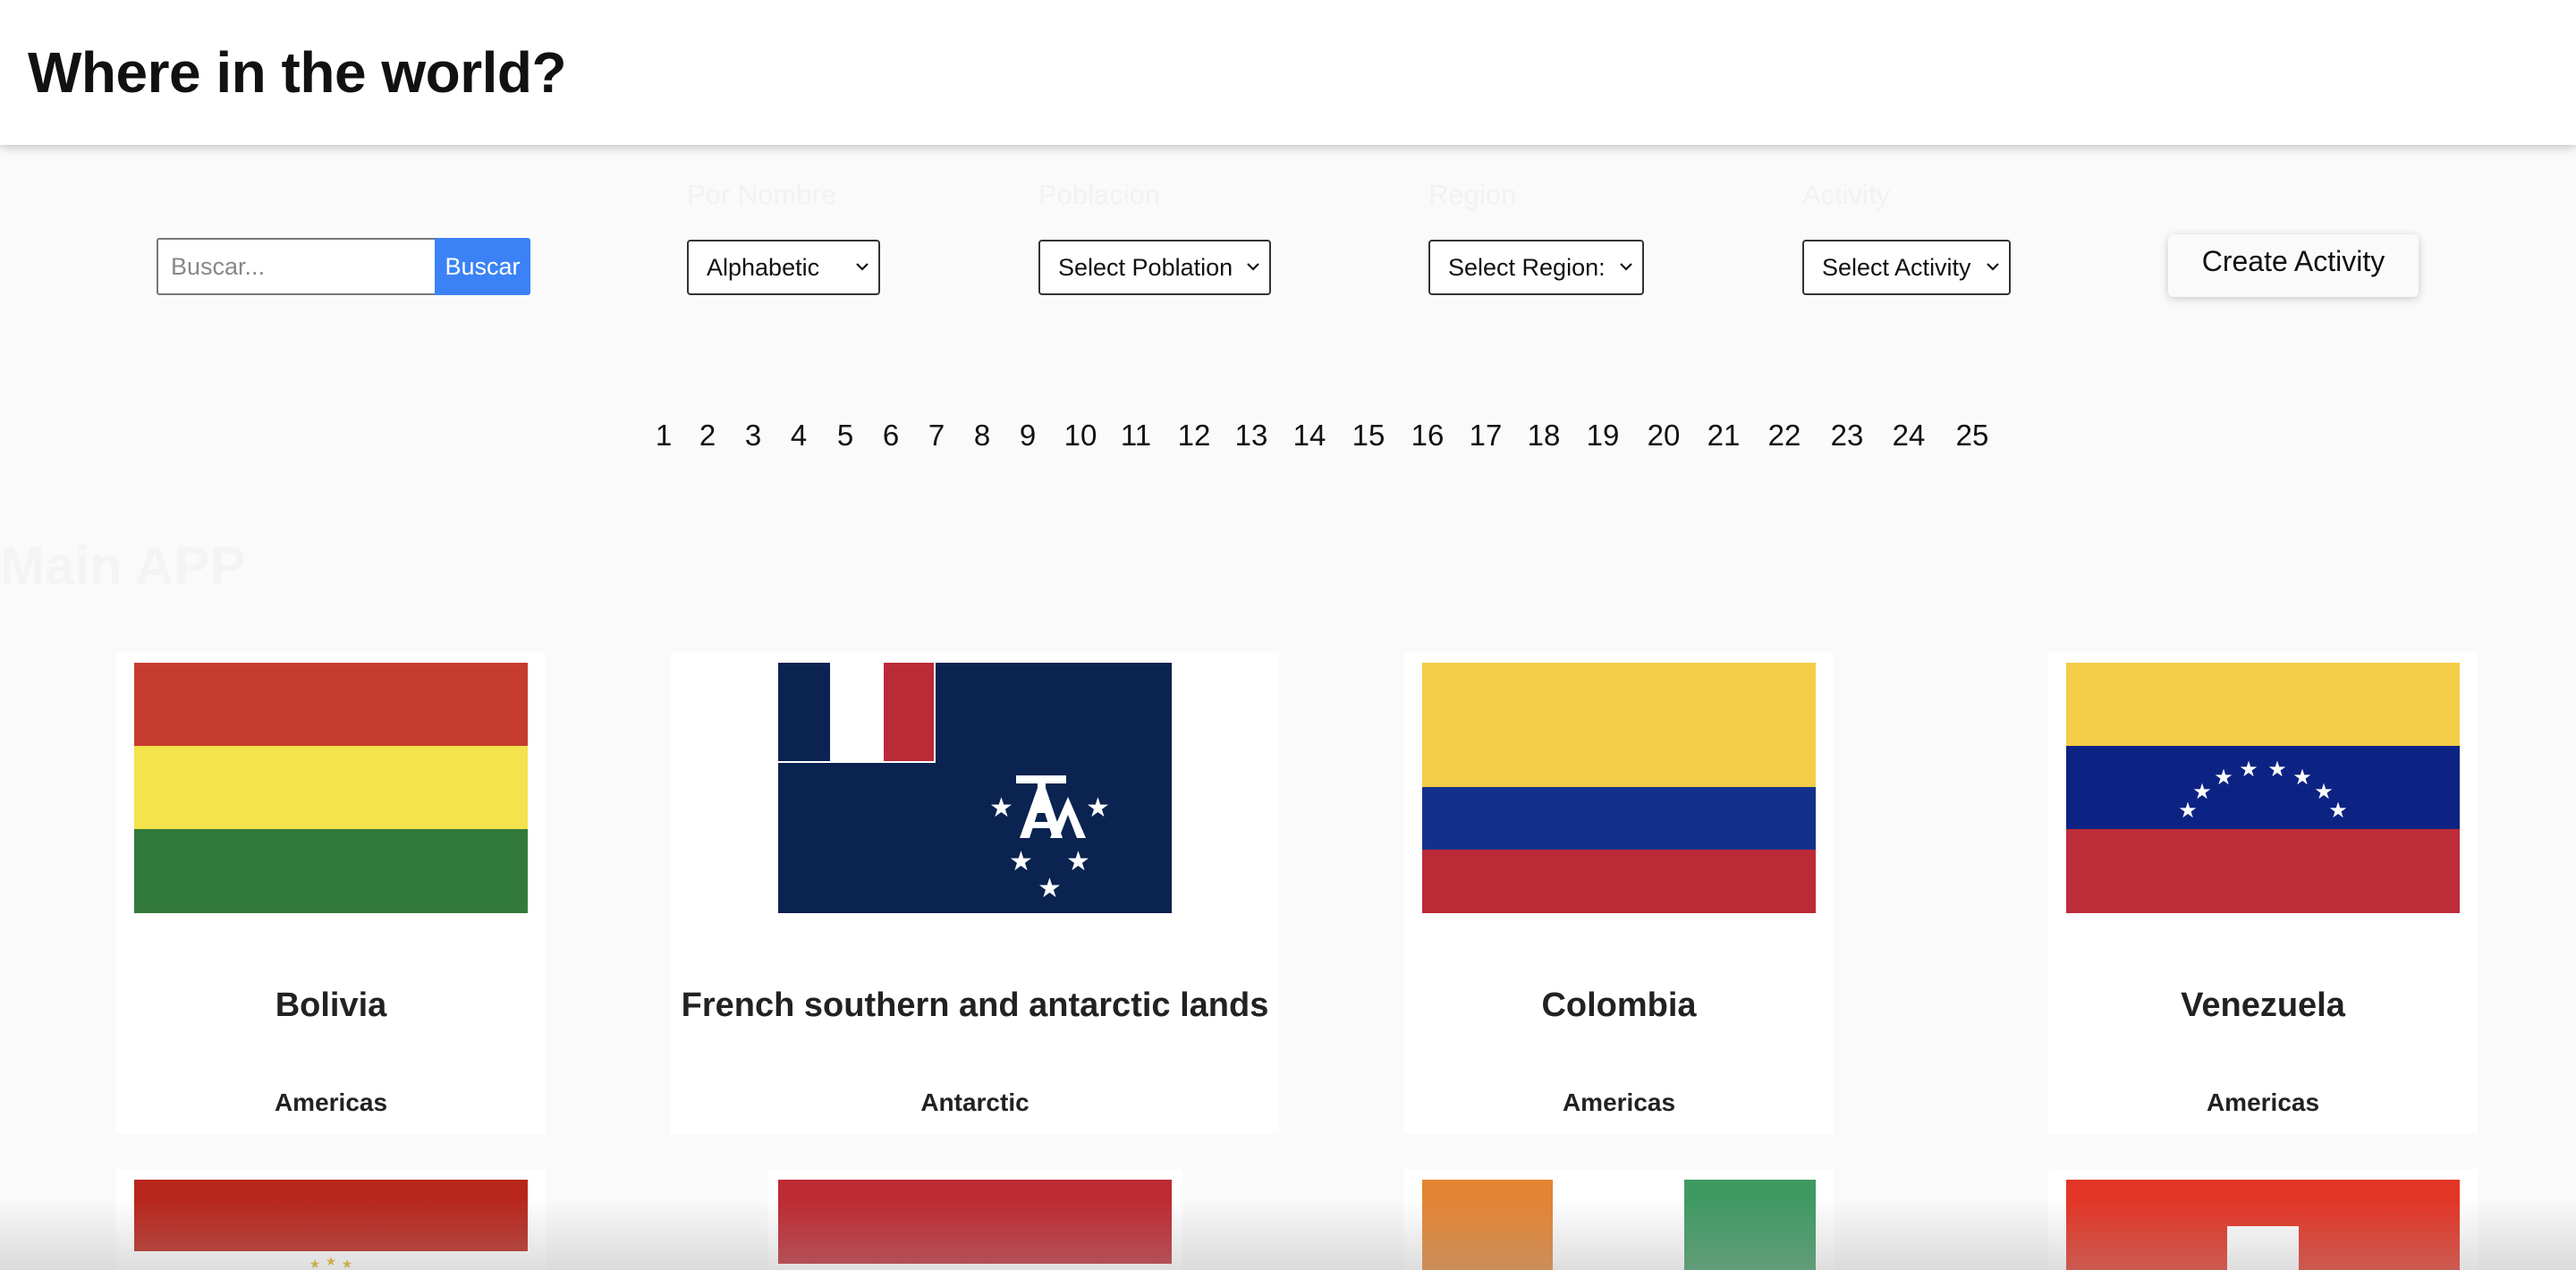 This screenshot has height=1270, width=2576. Describe the element at coordinates (1080, 436) in the screenshot. I see `page-link: 10` at that location.